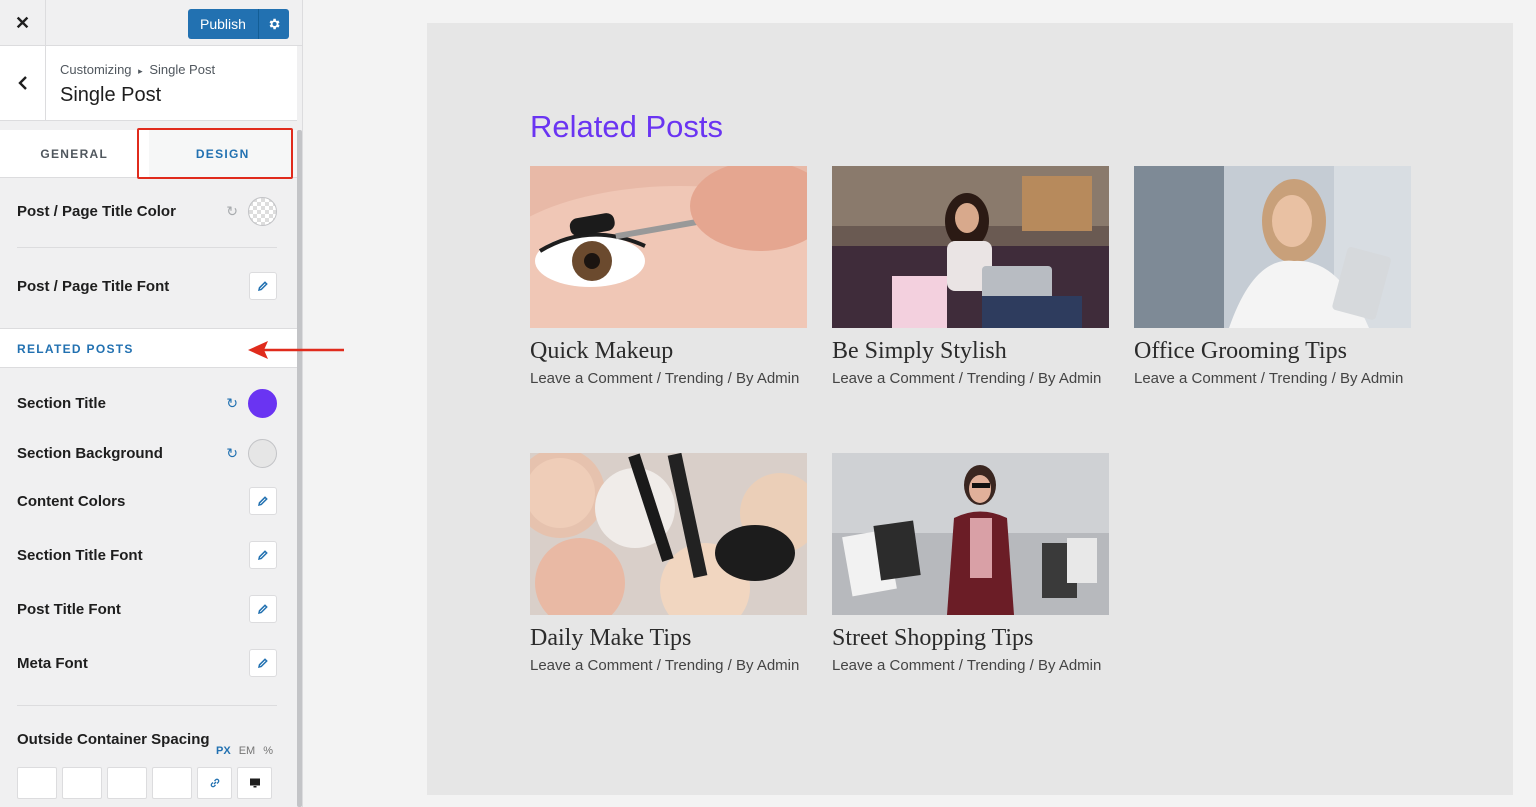 The height and width of the screenshot is (807, 1536). What do you see at coordinates (626, 126) in the screenshot?
I see `related-posts-title: Related Posts` at bounding box center [626, 126].